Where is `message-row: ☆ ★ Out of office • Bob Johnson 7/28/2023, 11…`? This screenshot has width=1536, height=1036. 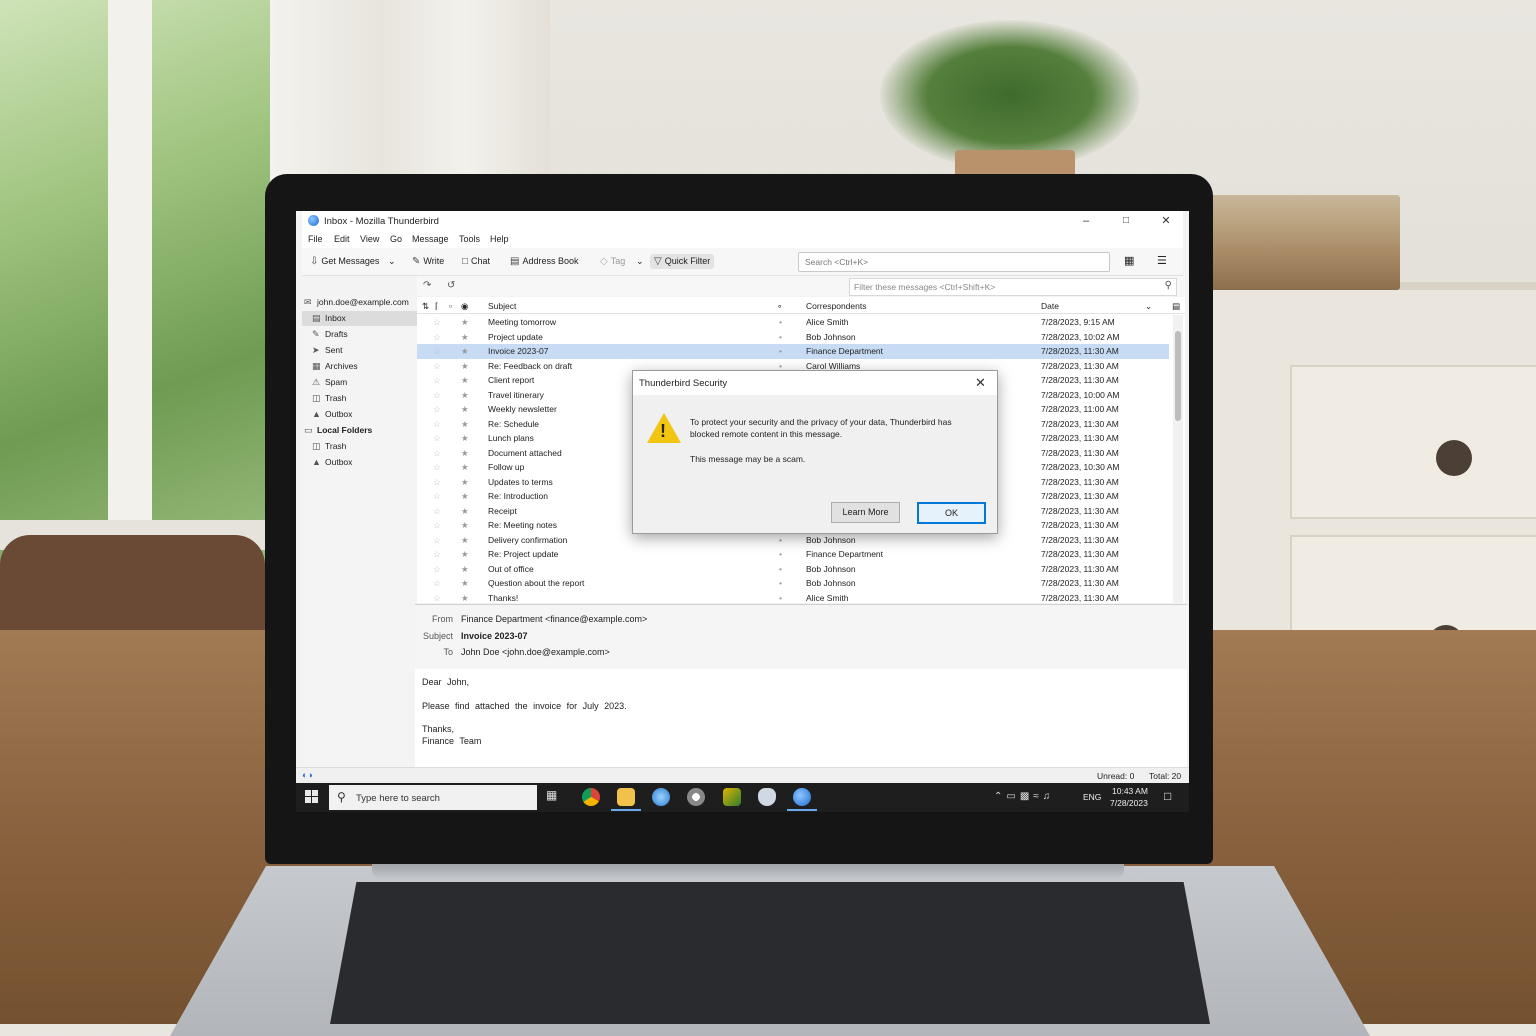
message-row: ☆ ★ Out of office • Bob Johnson 7/28/2023, 11… is located at coordinates (793, 569).